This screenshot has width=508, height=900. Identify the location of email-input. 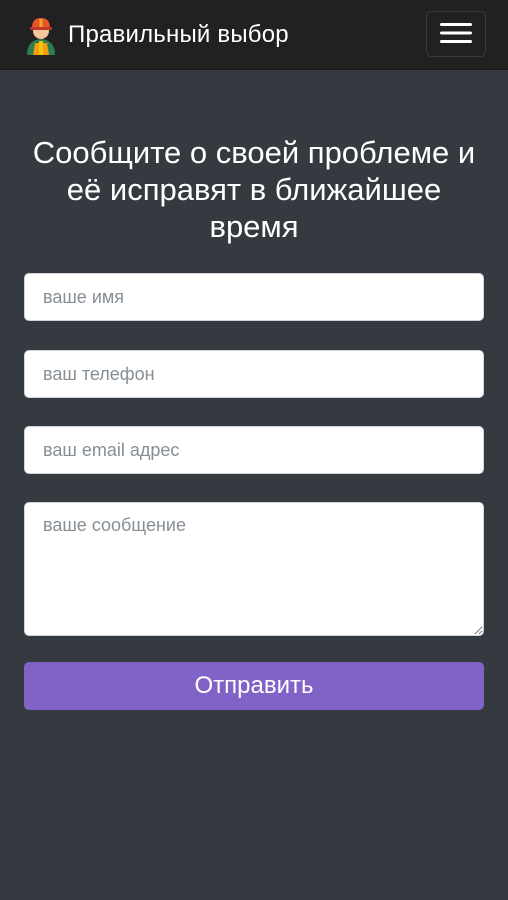
(254, 450).